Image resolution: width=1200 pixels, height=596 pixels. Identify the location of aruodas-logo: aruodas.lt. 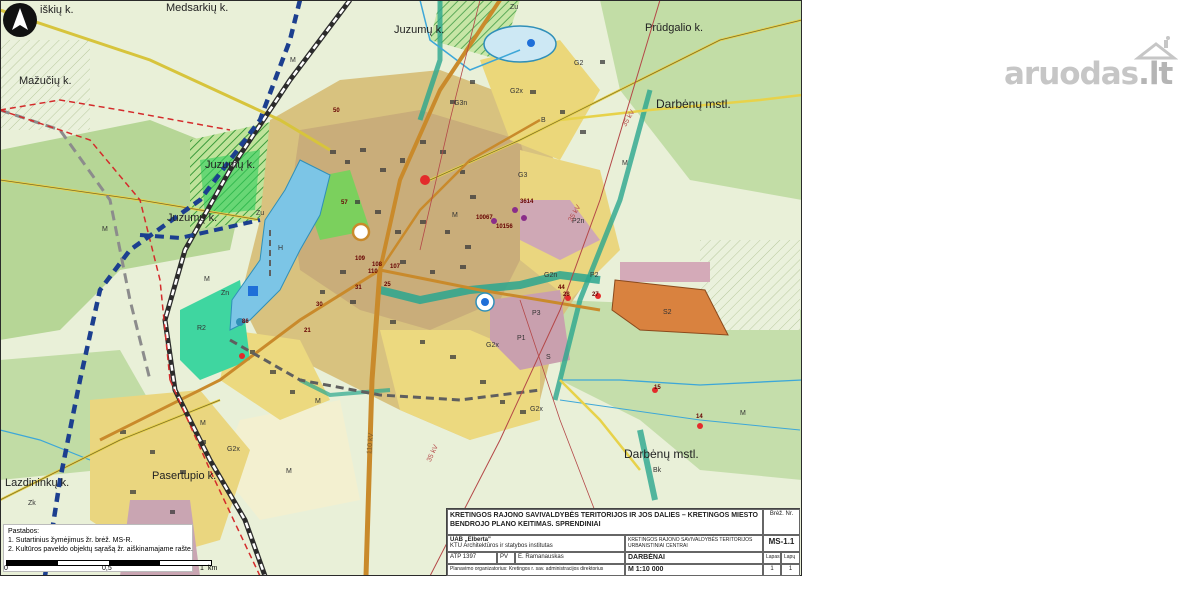
(1092, 64).